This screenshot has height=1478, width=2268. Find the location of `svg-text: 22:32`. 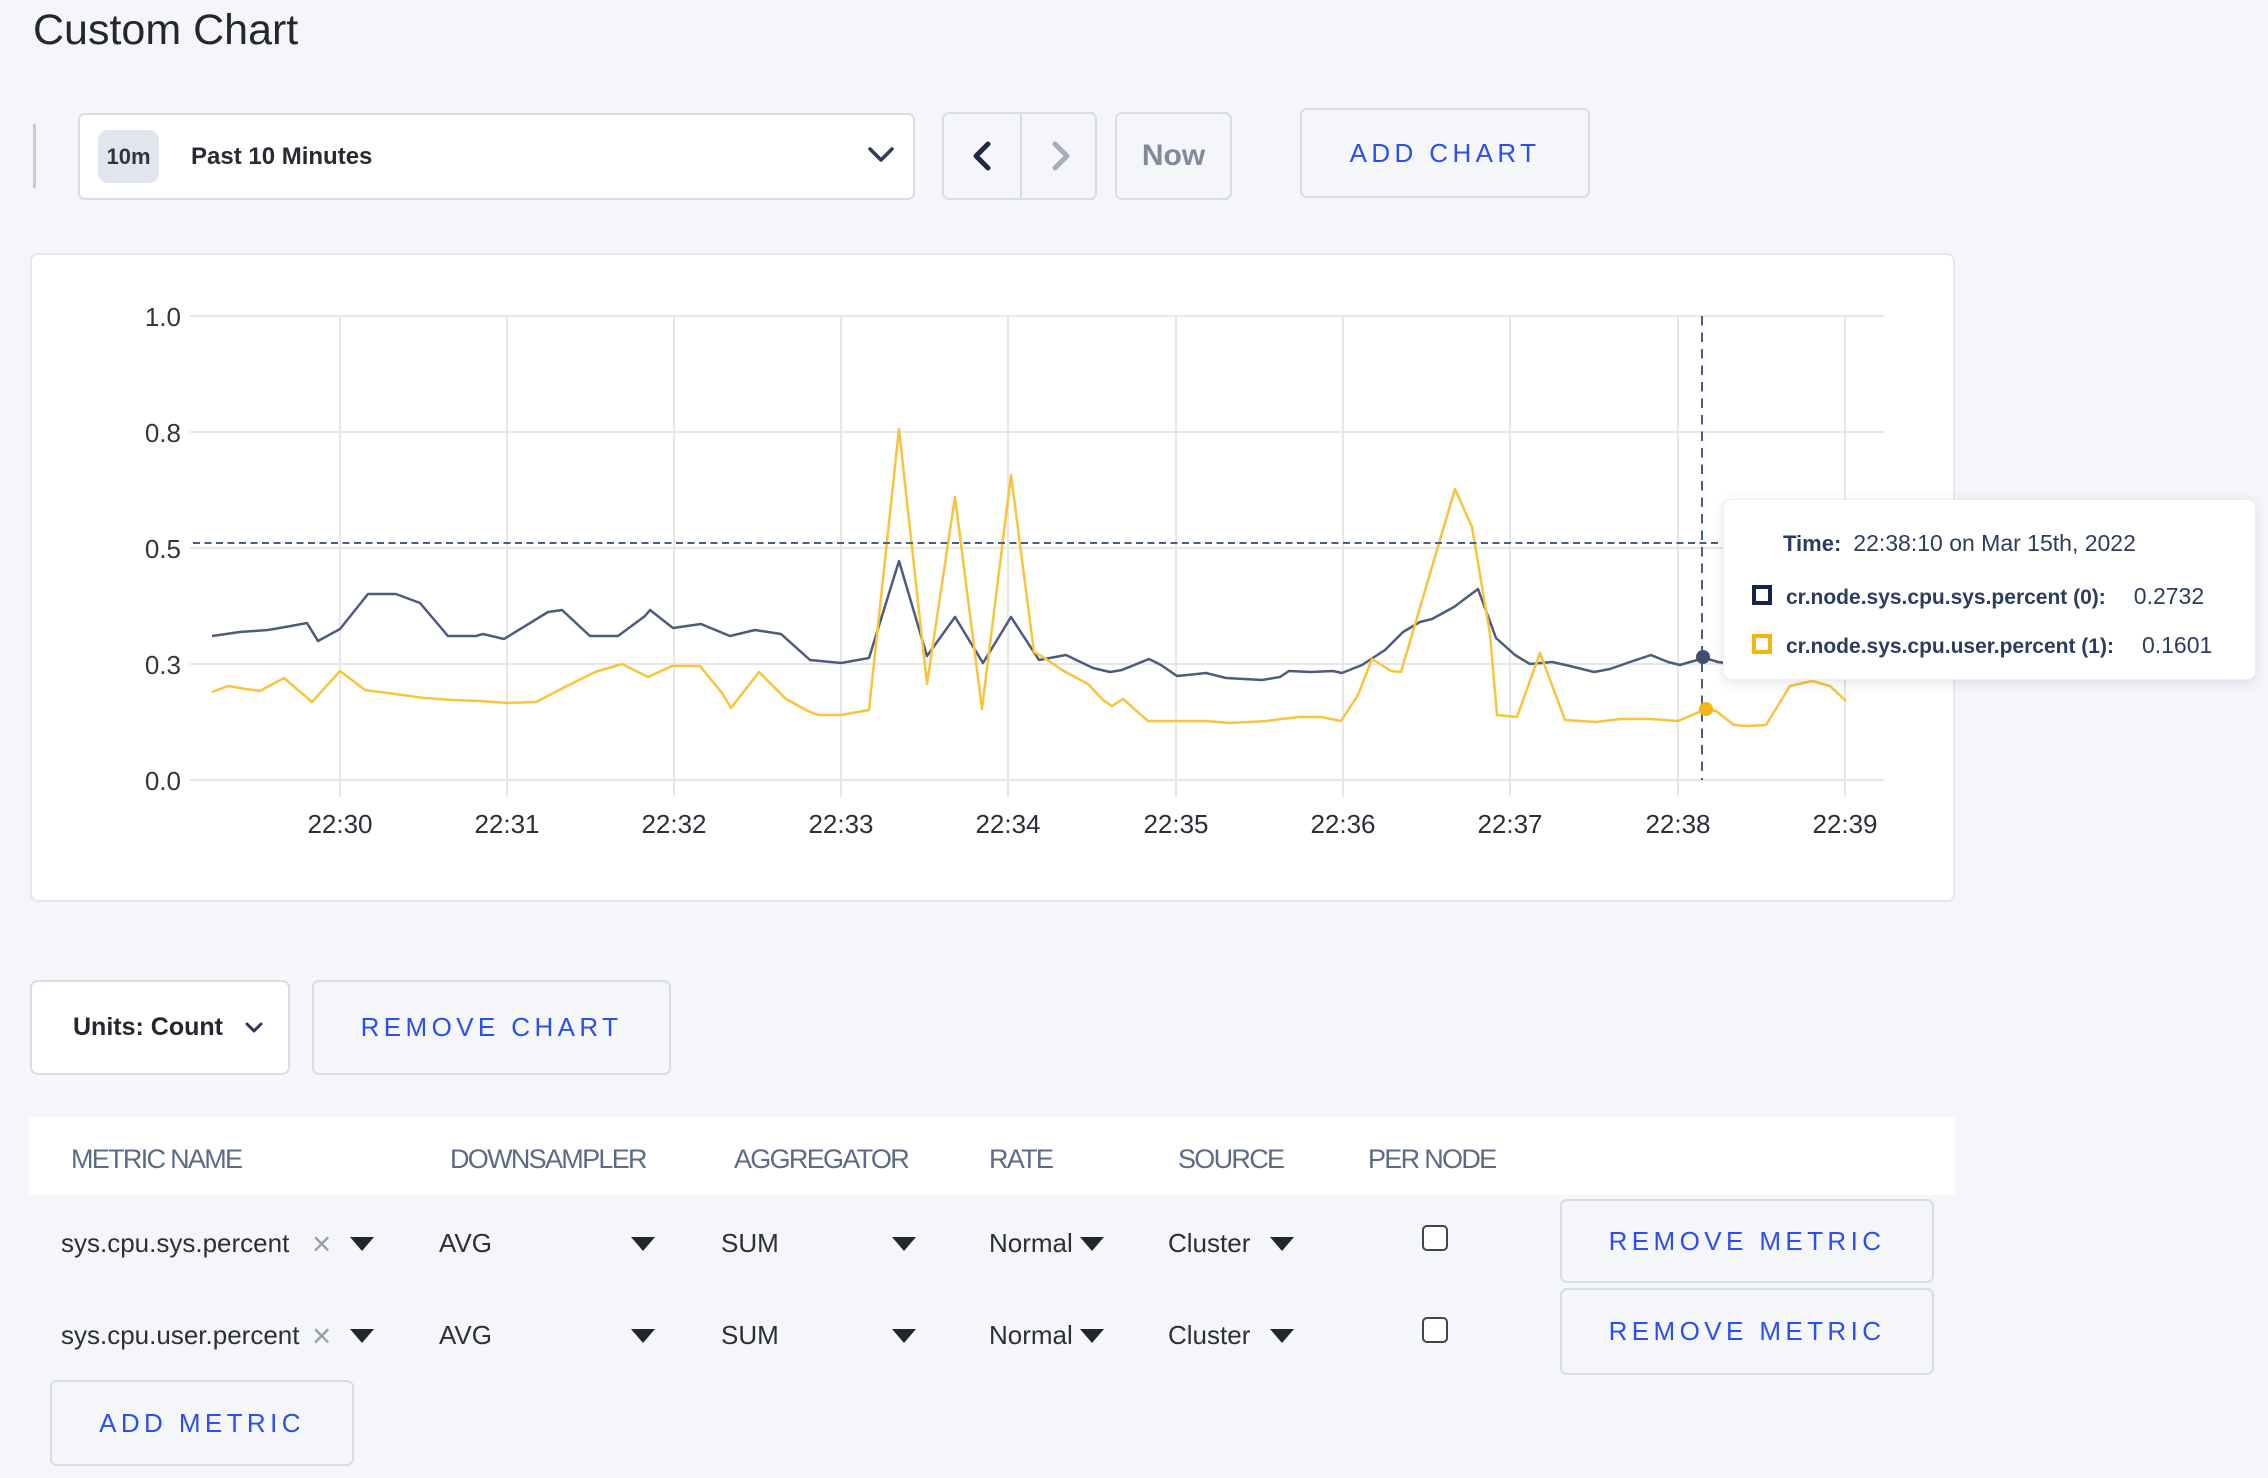

svg-text: 22:32 is located at coordinates (673, 824).